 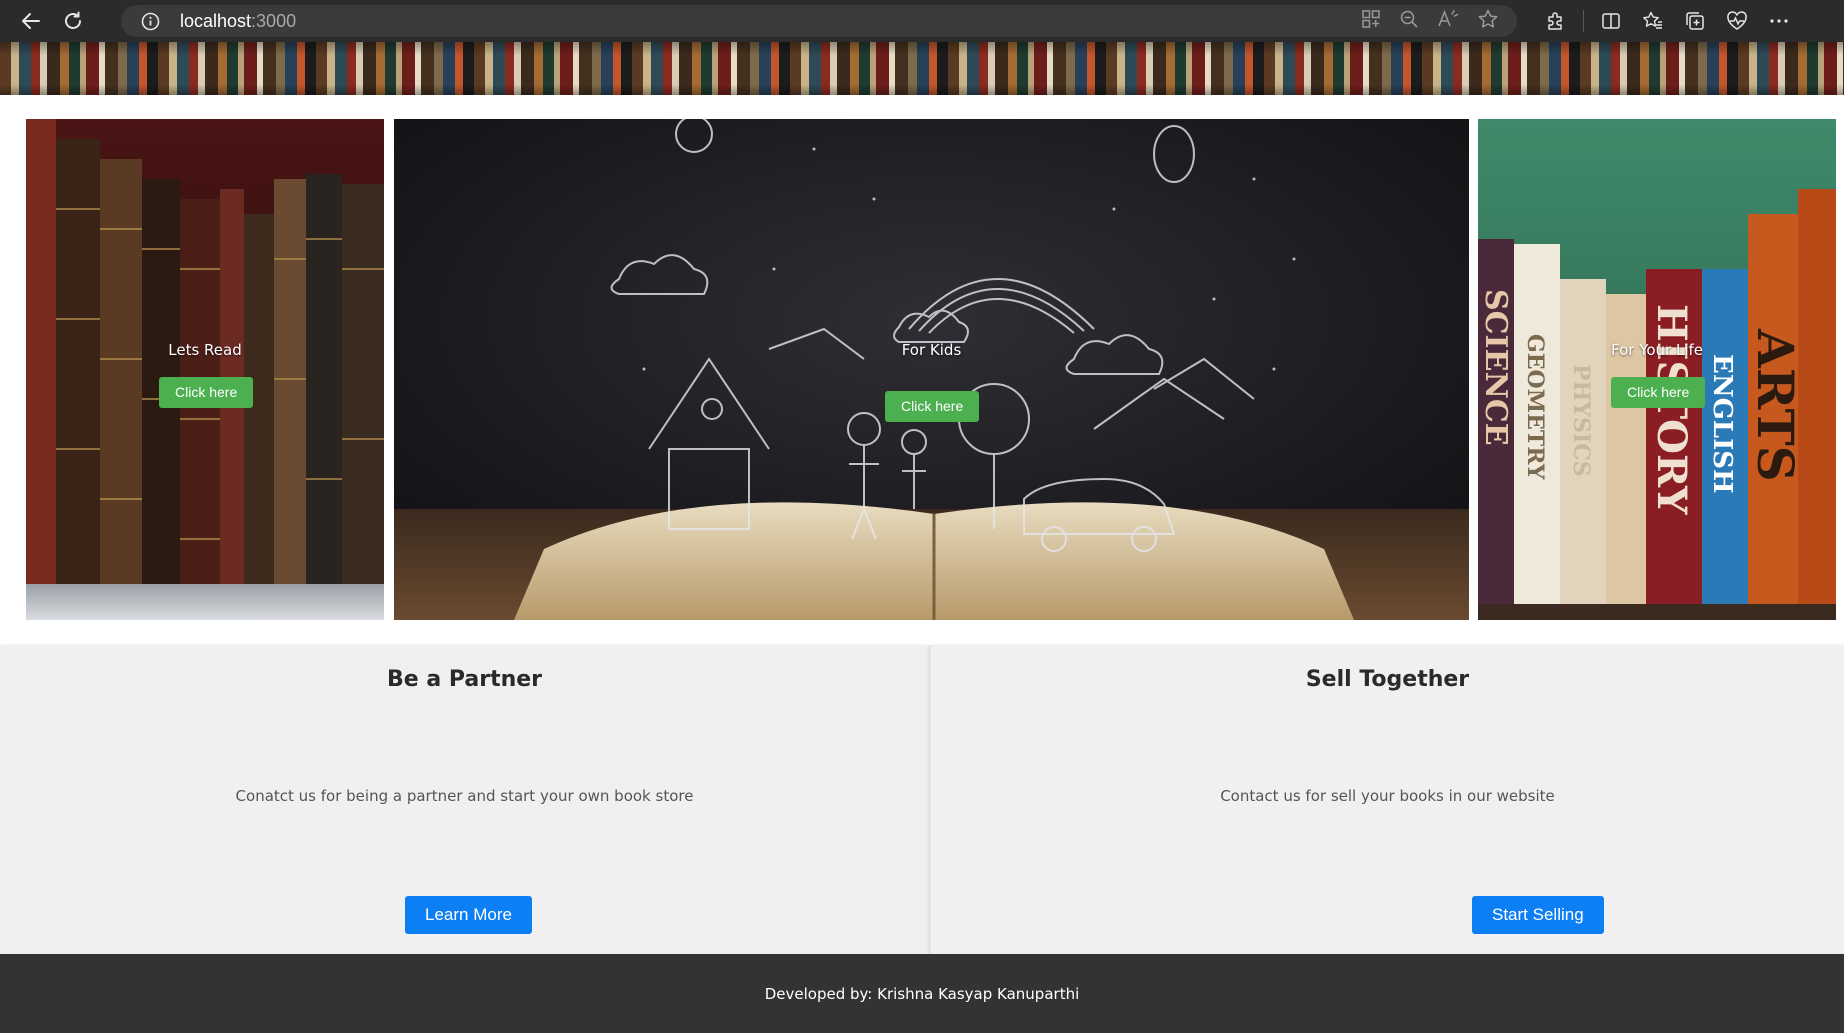 I want to click on address-bar-actions, so click(x=1430, y=21).